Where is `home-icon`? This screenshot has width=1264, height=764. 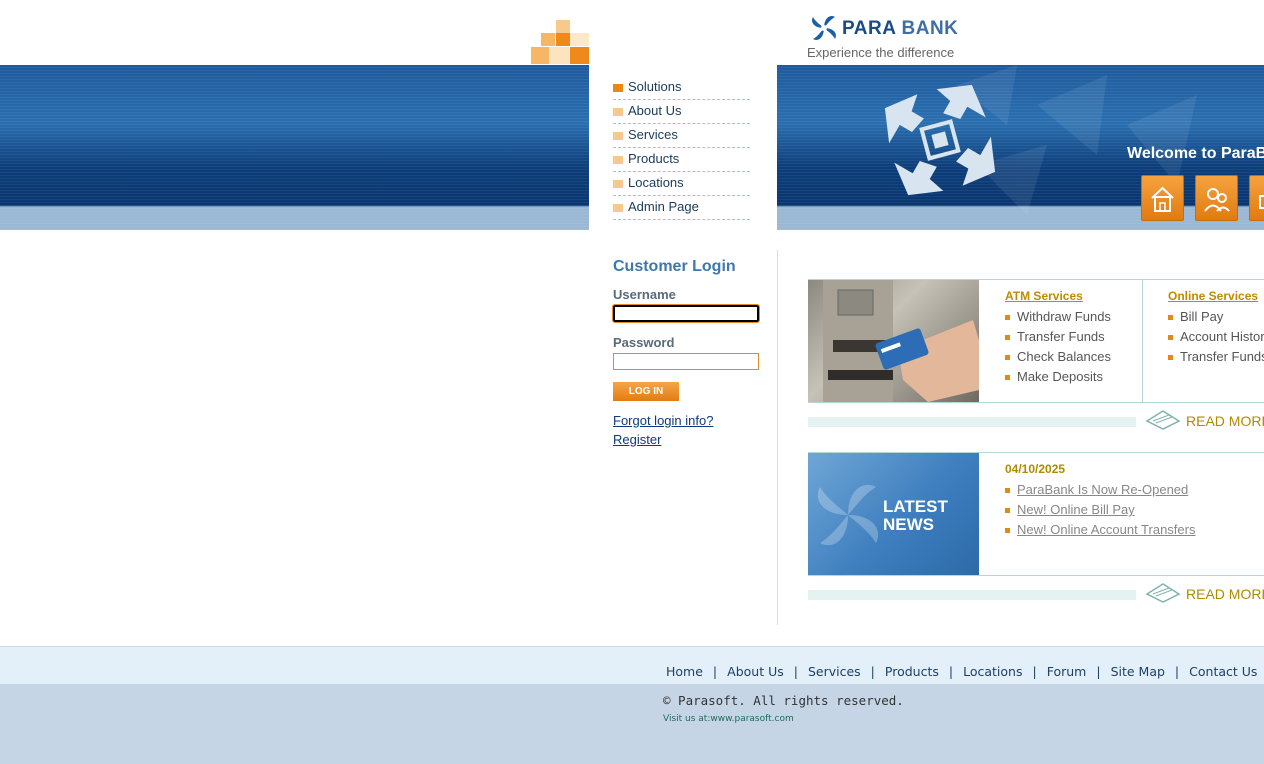 home-icon is located at coordinates (1162, 199).